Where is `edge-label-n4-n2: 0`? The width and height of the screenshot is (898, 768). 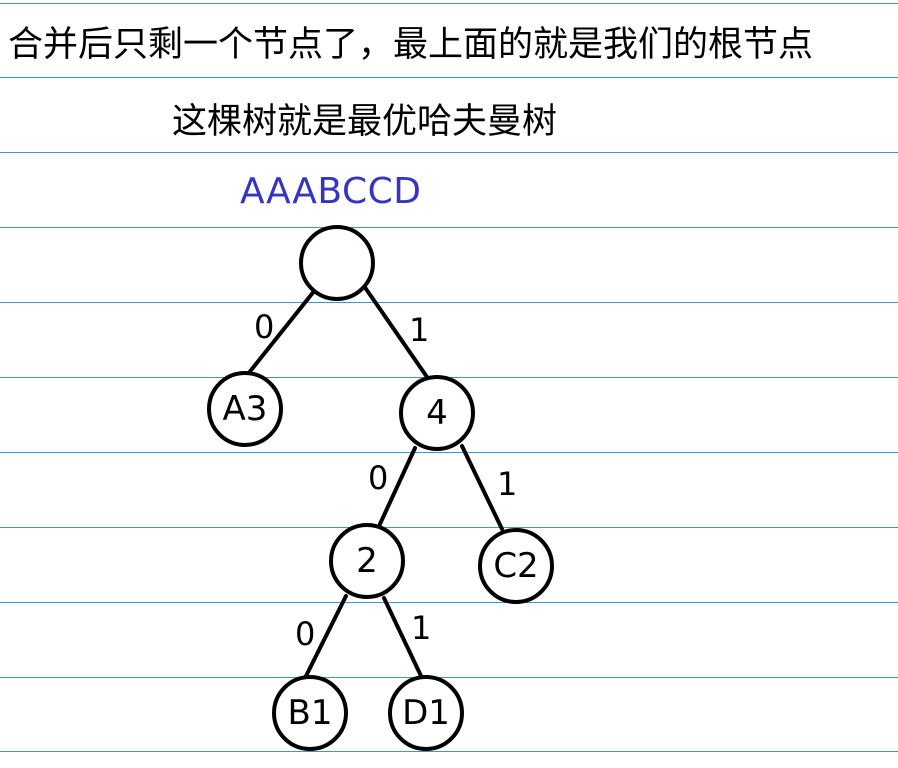
edge-label-n4-n2: 0 is located at coordinates (378, 478).